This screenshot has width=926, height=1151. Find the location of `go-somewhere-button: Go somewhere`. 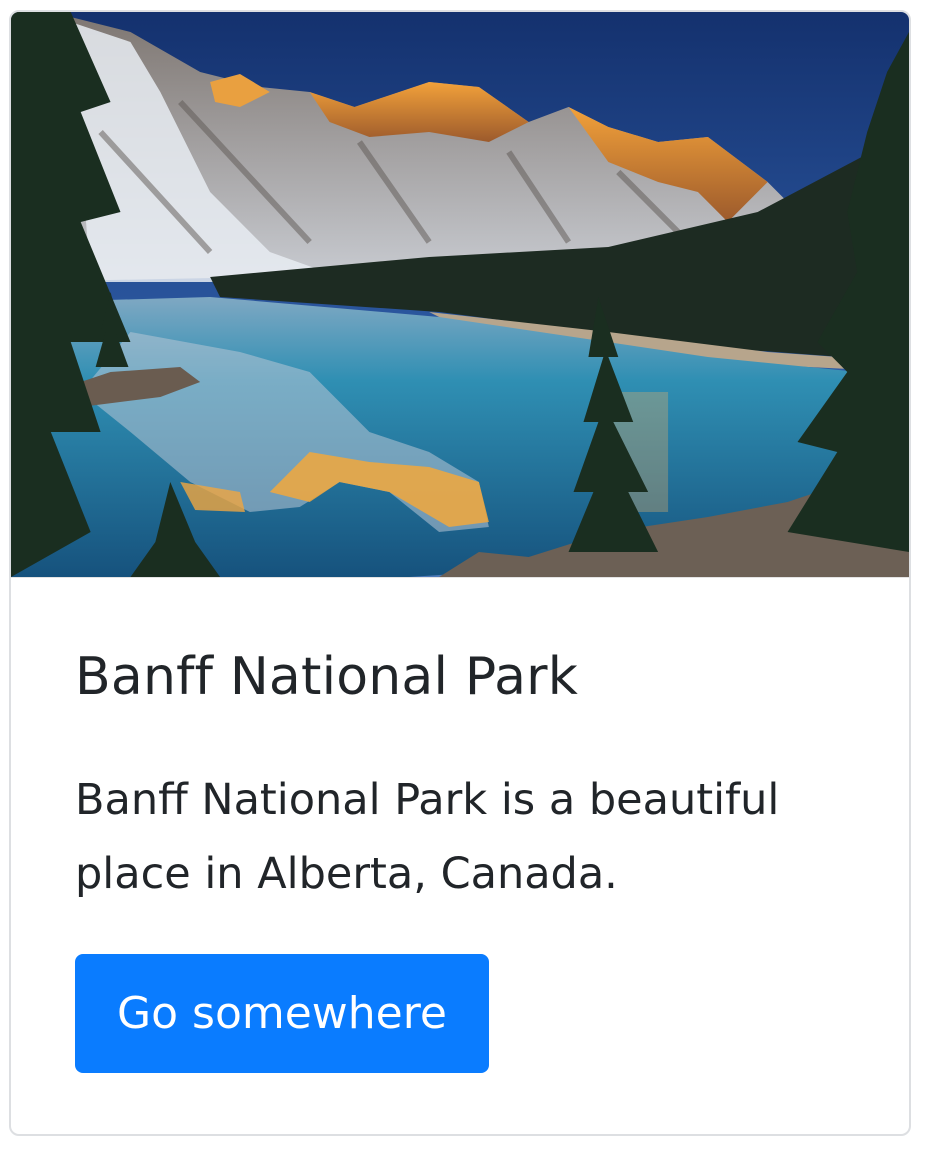

go-somewhere-button: Go somewhere is located at coordinates (282, 1013).